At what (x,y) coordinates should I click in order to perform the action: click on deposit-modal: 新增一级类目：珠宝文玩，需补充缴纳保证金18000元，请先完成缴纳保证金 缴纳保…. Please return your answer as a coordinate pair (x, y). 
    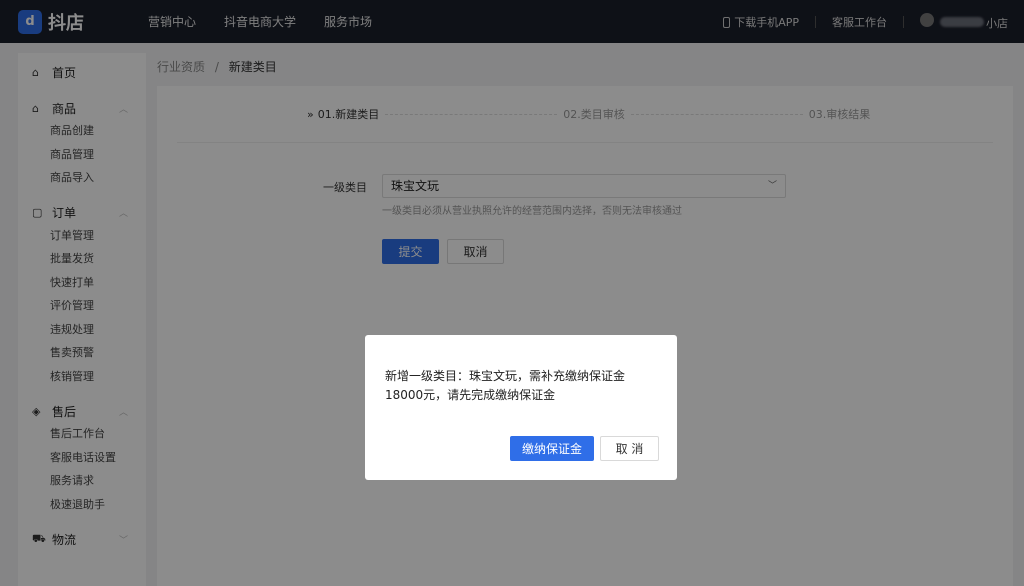
    Looking at the image, I should click on (521, 407).